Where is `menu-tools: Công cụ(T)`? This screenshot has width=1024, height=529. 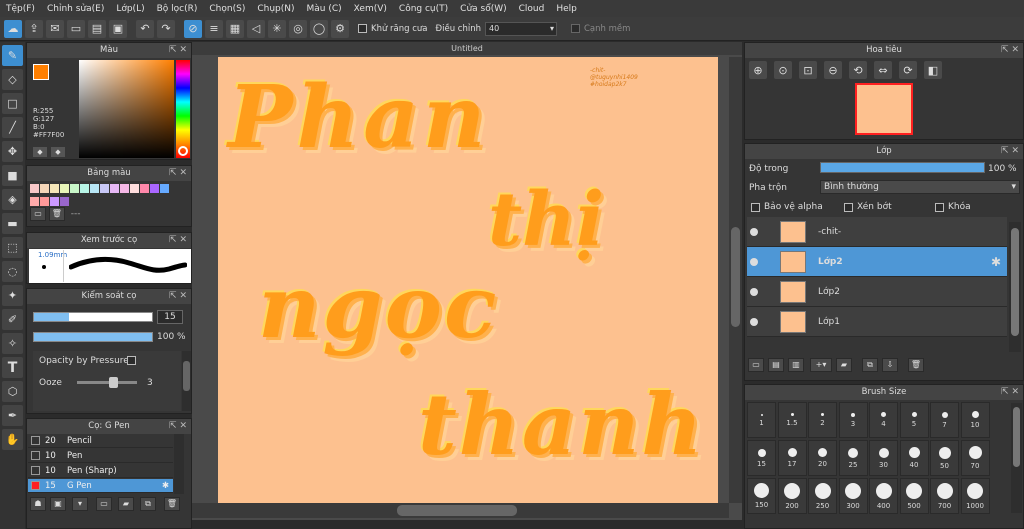
menu-tools: Công cụ(T) is located at coordinates (423, 9).